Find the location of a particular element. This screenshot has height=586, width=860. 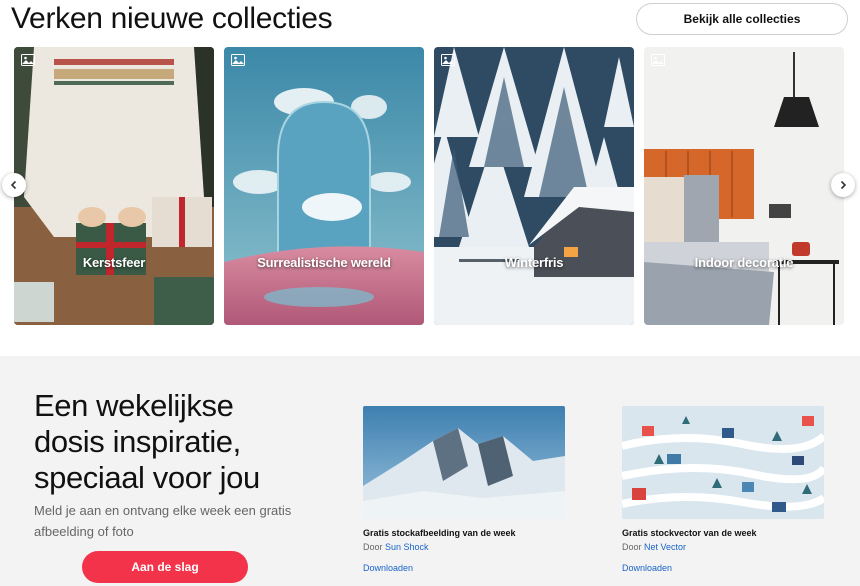

view-all-collections-button: Bekijk alle collecties is located at coordinates (742, 19).